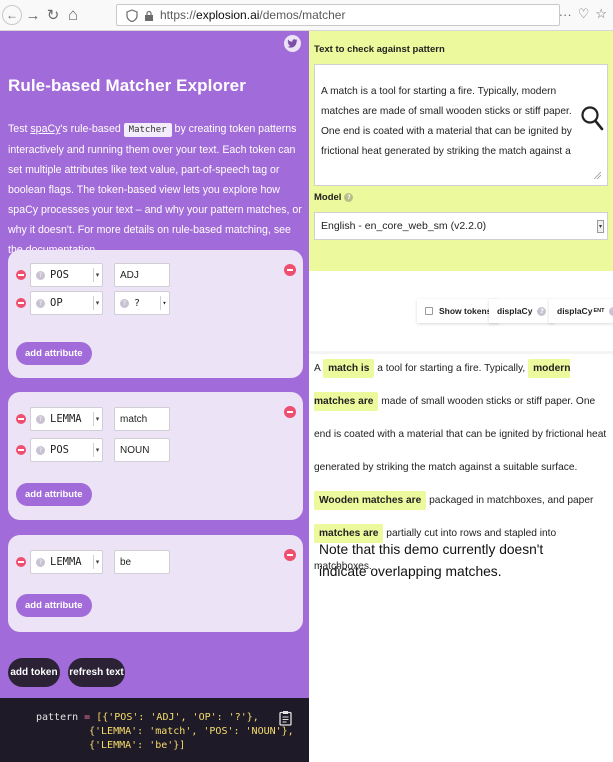  I want to click on twitter-icon, so click(292, 43).